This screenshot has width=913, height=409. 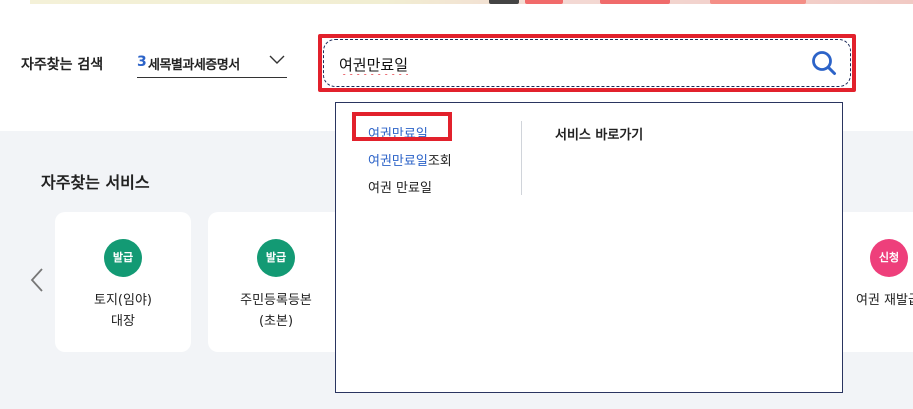 I want to click on category-select: 3 세목별과세증명서, so click(x=212, y=63).